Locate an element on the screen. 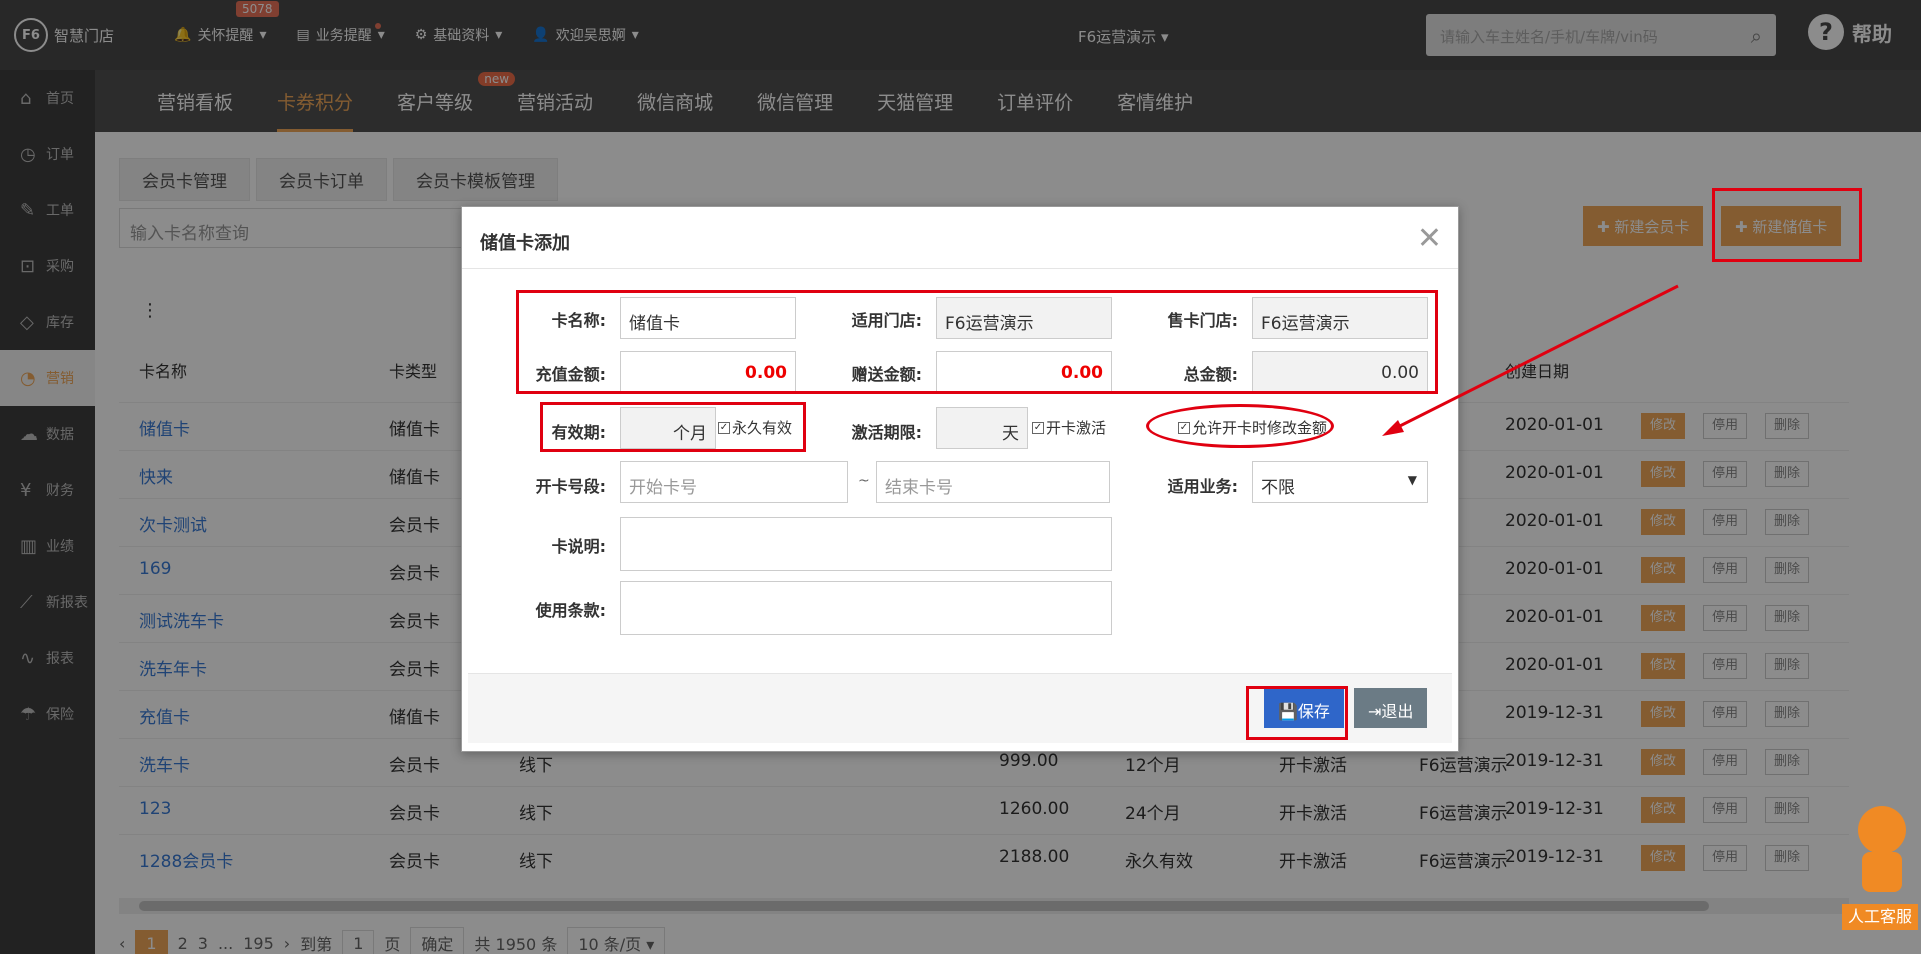 The height and width of the screenshot is (954, 1921). card-description-input is located at coordinates (866, 544).